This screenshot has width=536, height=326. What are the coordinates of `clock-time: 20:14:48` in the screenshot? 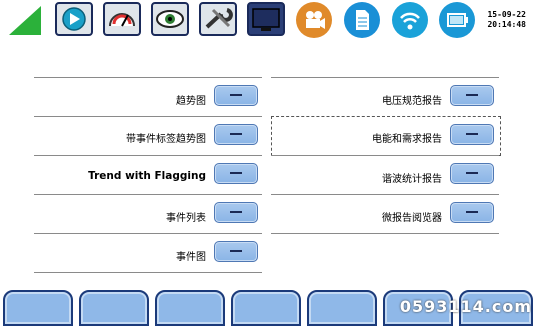 It's located at (506, 24).